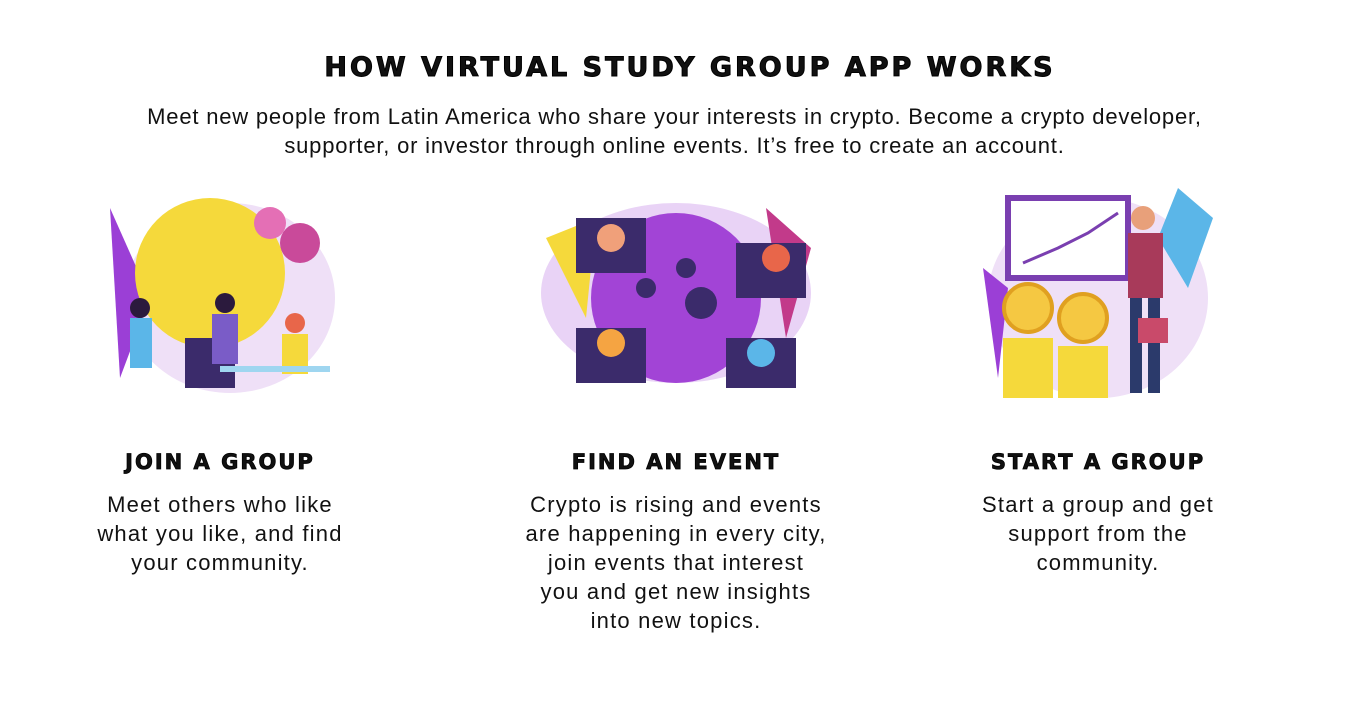  Describe the element at coordinates (676, 620) in the screenshot. I see `description-line: into new topics.` at that location.